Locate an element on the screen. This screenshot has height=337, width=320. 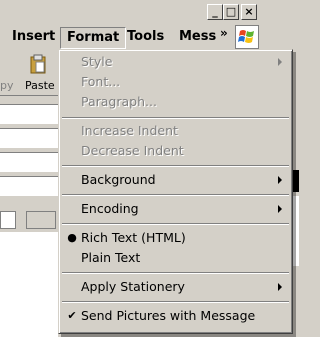
toolbar-partial-label: py is located at coordinates (7, 85).